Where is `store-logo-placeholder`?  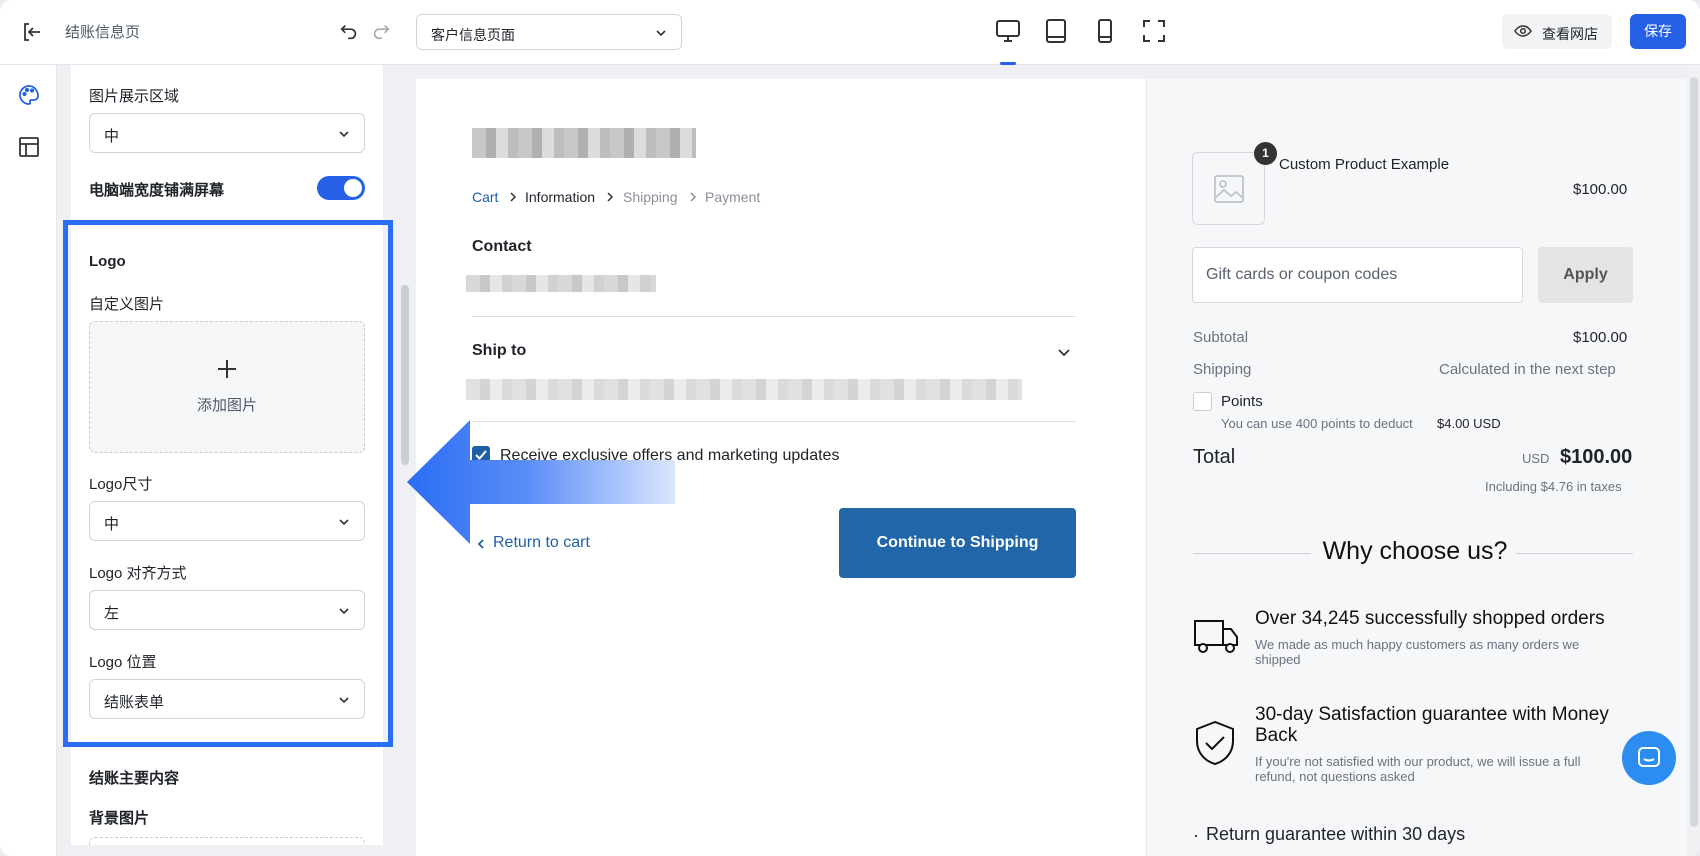 store-logo-placeholder is located at coordinates (584, 143).